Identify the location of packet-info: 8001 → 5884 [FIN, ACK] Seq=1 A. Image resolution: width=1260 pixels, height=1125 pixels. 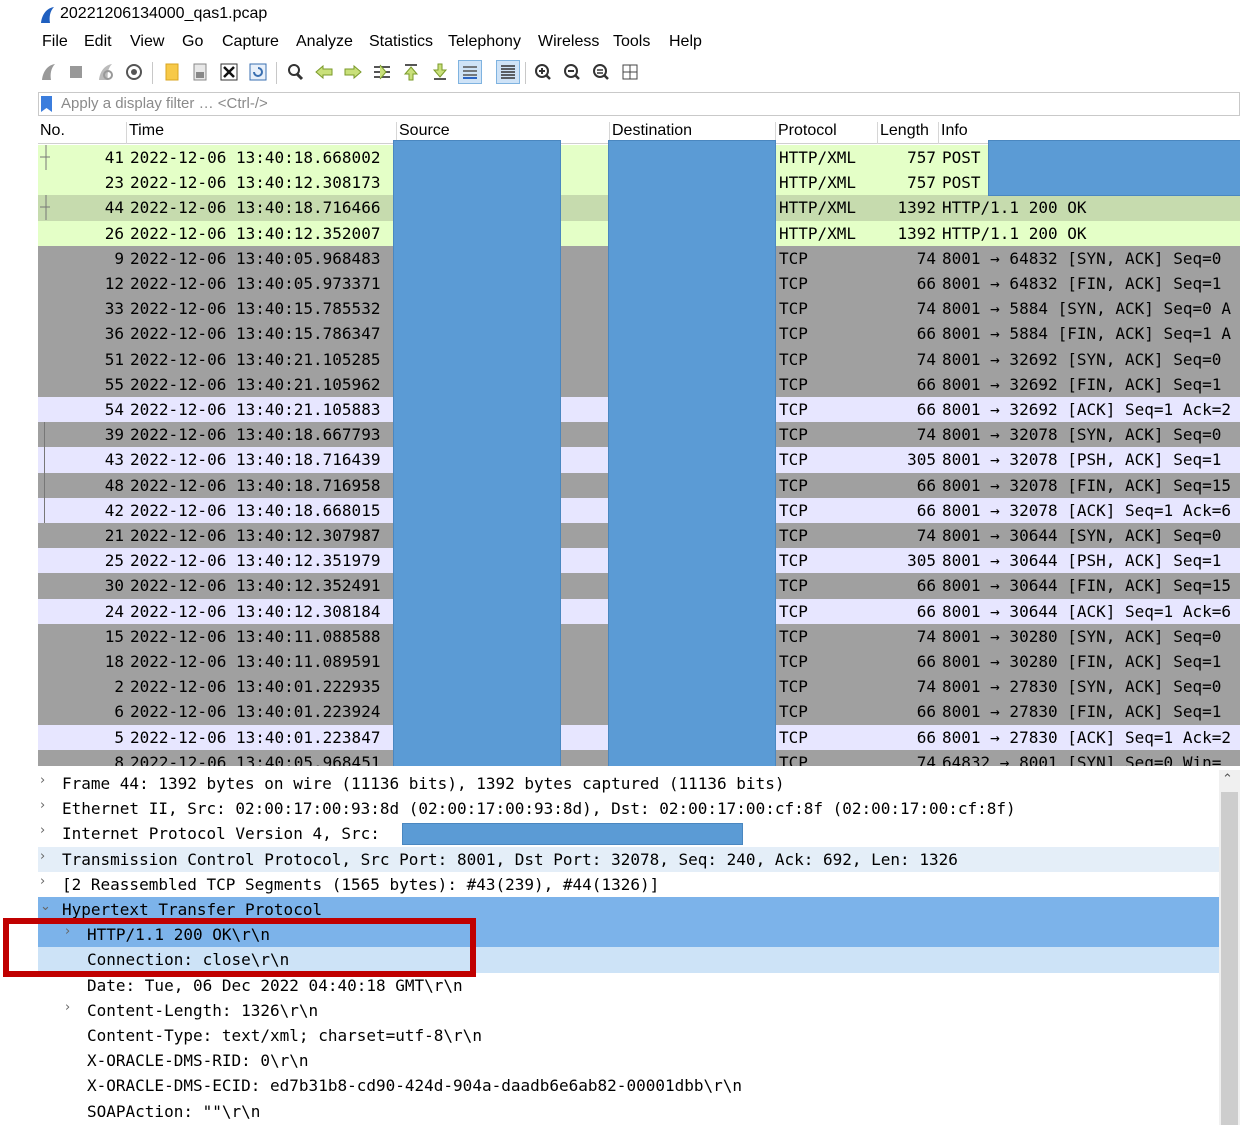
(1086, 334).